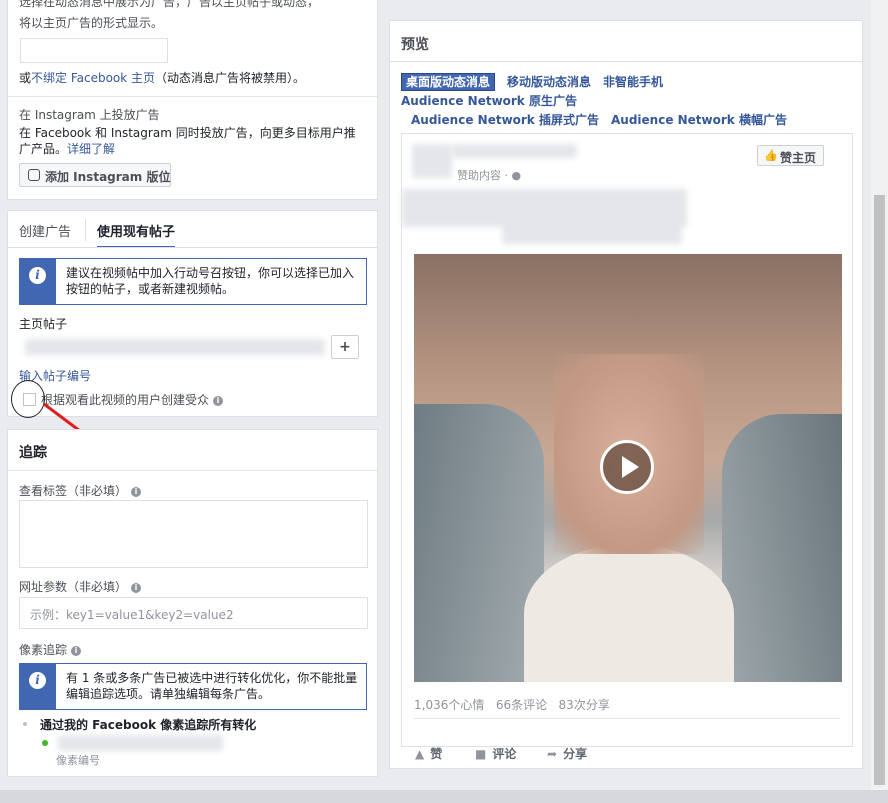 The height and width of the screenshot is (803, 888). I want to click on video-lace-top, so click(629, 613).